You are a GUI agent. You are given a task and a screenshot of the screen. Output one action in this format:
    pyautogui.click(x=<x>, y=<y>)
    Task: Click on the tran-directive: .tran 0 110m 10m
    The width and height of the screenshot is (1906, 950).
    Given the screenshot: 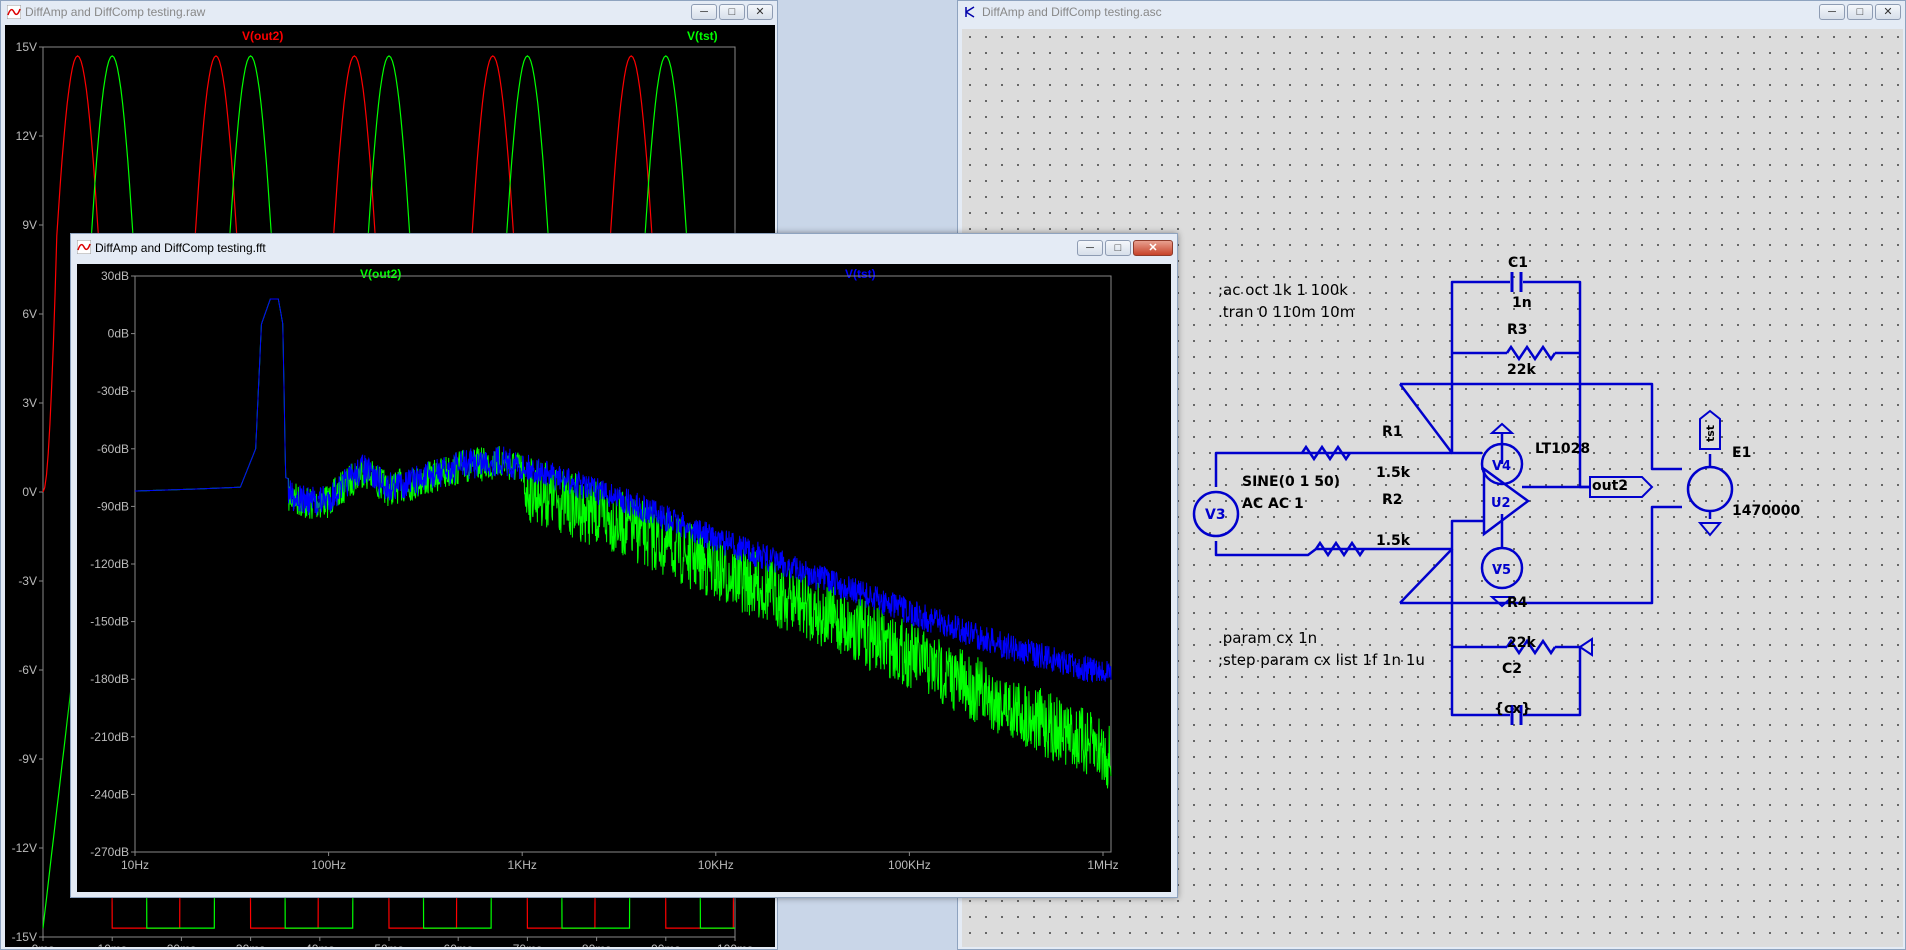 What is the action you would take?
    pyautogui.click(x=1286, y=312)
    